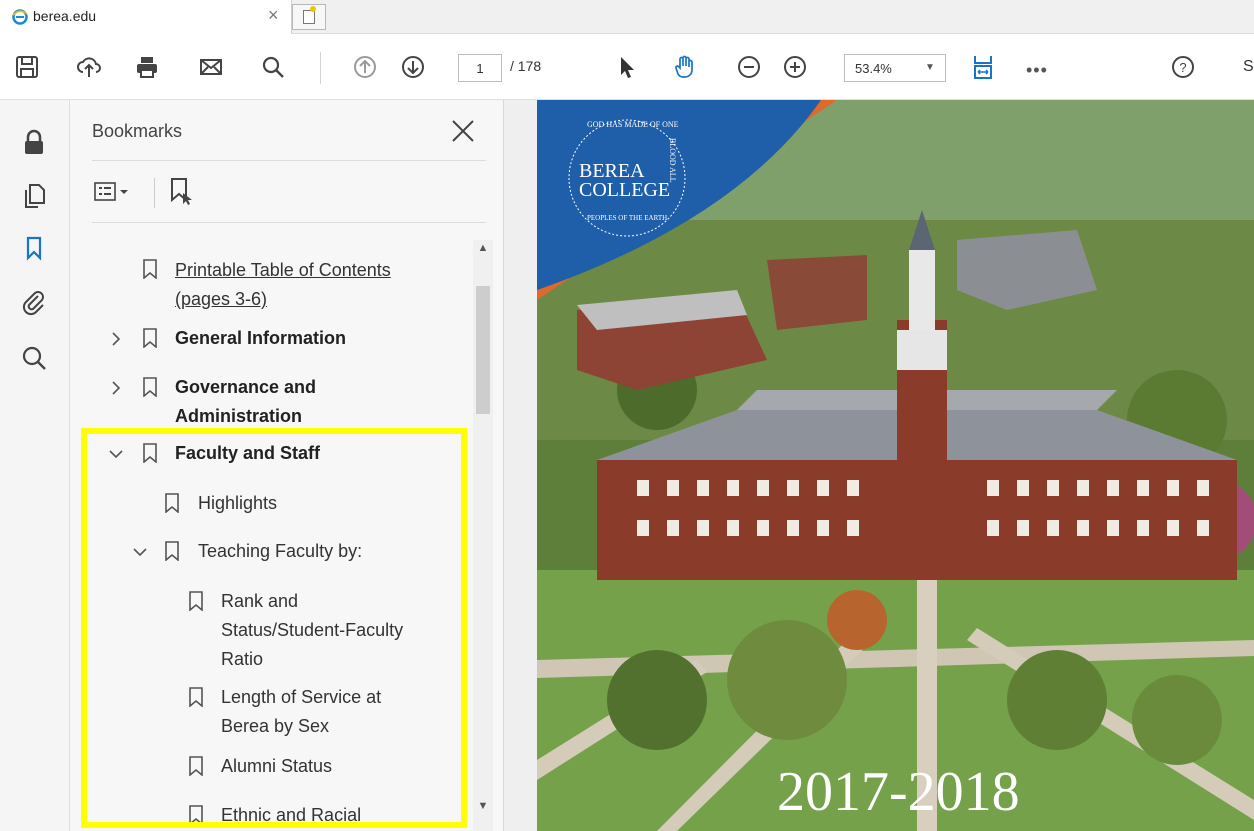 The height and width of the screenshot is (831, 1254). Describe the element at coordinates (291, 815) in the screenshot. I see `bookmark-label: Ethnic and Racial` at that location.